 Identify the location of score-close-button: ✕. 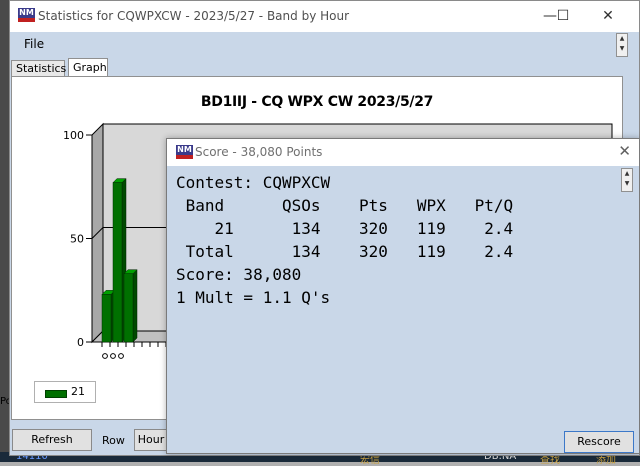
(624, 151).